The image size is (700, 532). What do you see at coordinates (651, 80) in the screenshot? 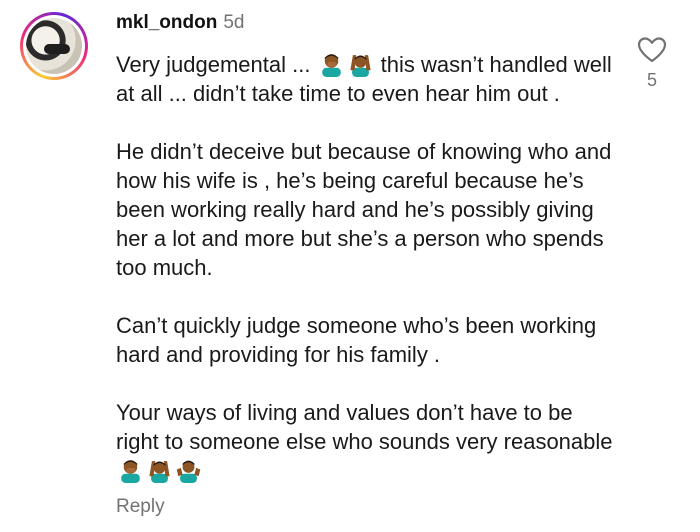
I see `like-count: 5` at bounding box center [651, 80].